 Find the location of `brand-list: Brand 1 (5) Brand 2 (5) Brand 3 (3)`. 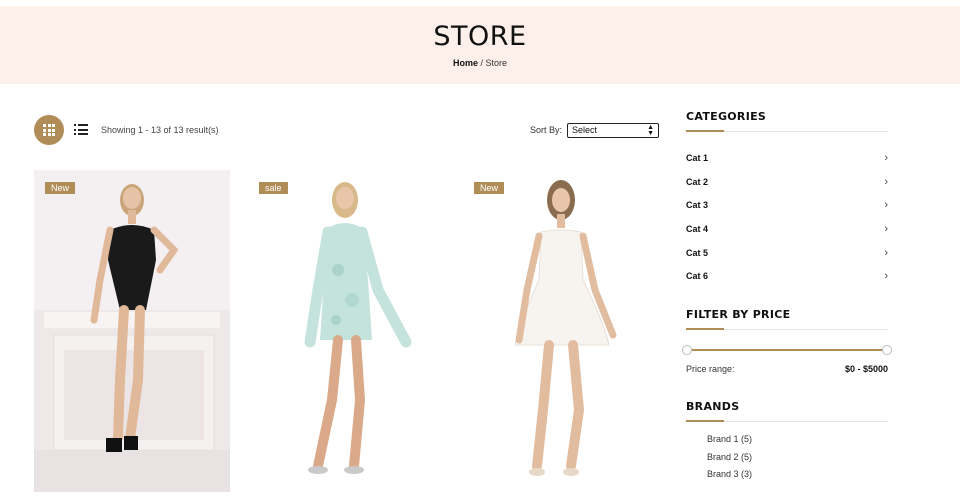

brand-list: Brand 1 (5) Brand 2 (5) Brand 3 (3) is located at coordinates (787, 460).